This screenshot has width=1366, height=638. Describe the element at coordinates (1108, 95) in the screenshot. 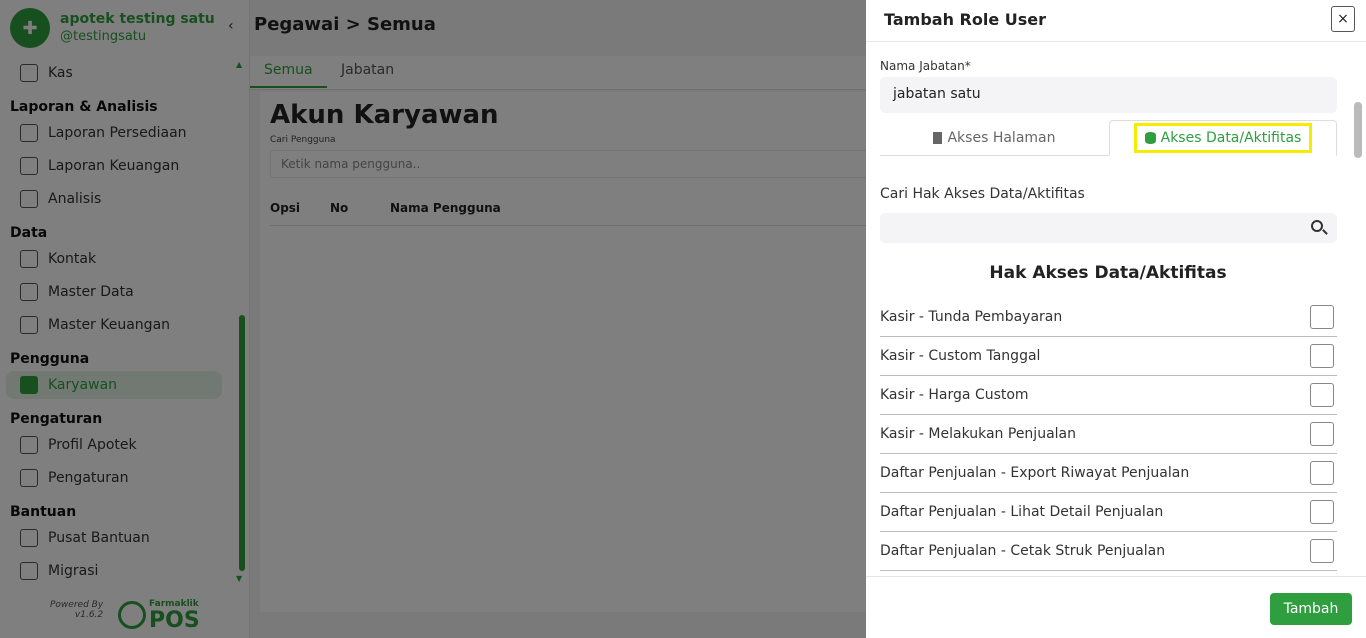

I see `position-name-input: jabatan satu` at that location.